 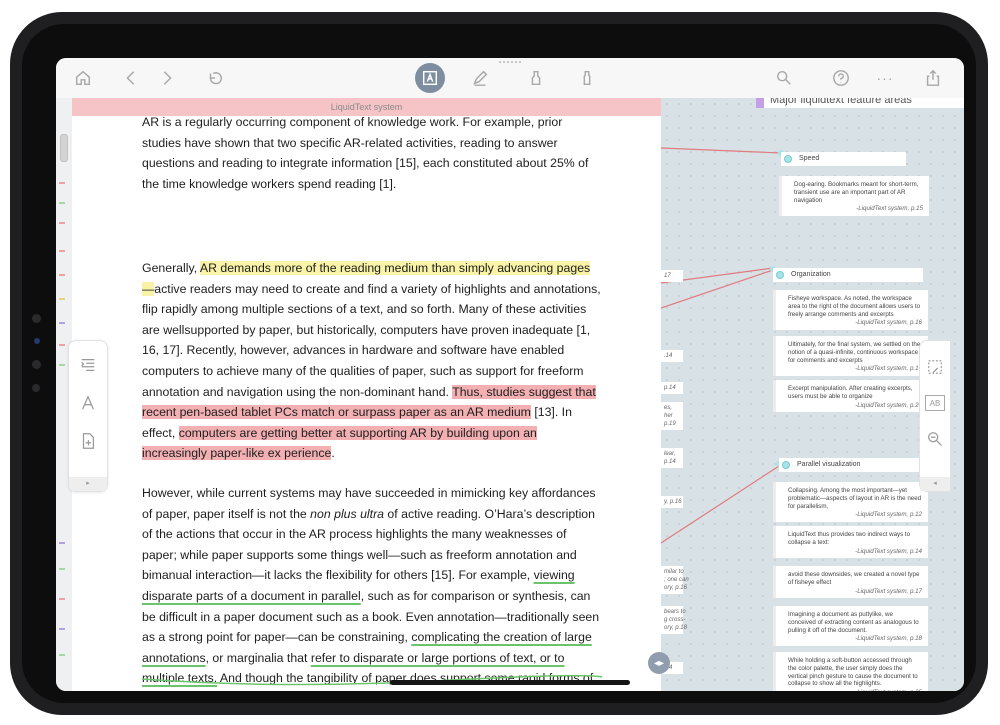 What do you see at coordinates (935, 484) in the screenshot?
I see `right-palette-toggle: ◂` at bounding box center [935, 484].